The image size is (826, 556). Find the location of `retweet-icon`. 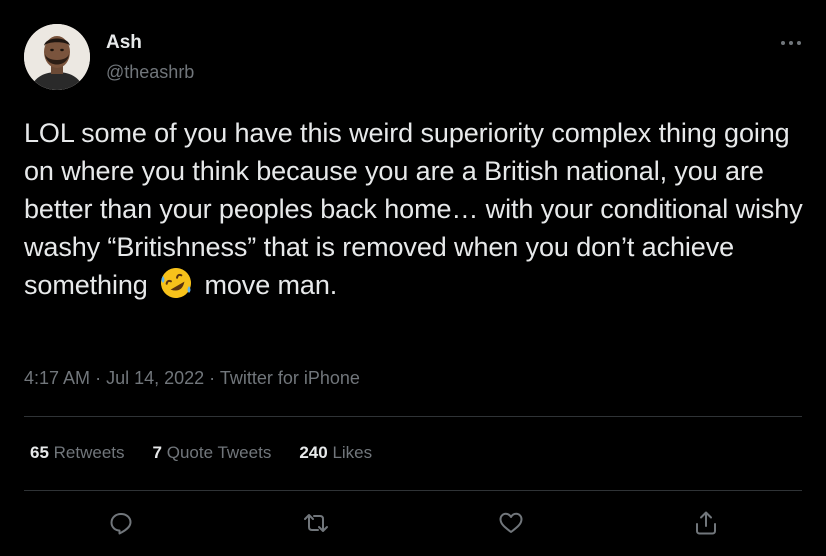

retweet-icon is located at coordinates (316, 523).